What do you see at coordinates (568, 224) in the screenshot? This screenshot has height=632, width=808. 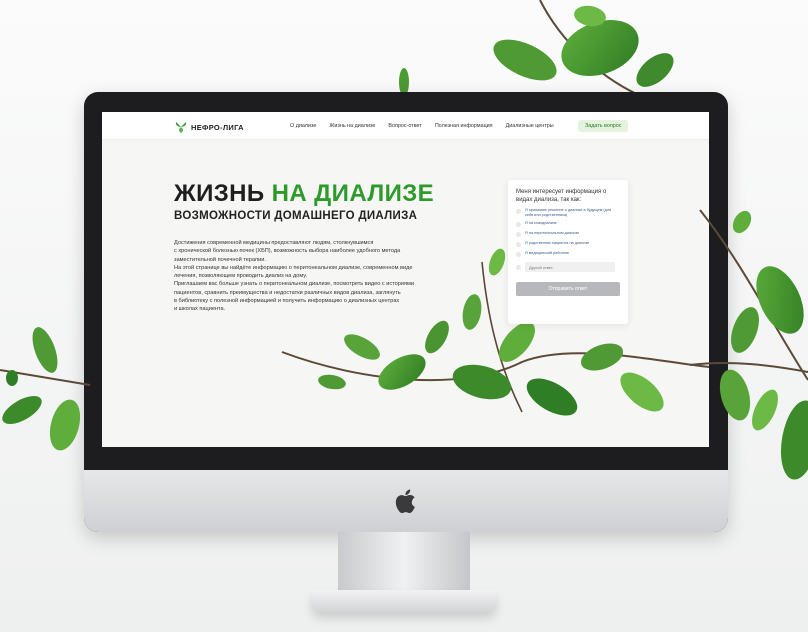 I see `survey-option: Я на гемодиализе` at bounding box center [568, 224].